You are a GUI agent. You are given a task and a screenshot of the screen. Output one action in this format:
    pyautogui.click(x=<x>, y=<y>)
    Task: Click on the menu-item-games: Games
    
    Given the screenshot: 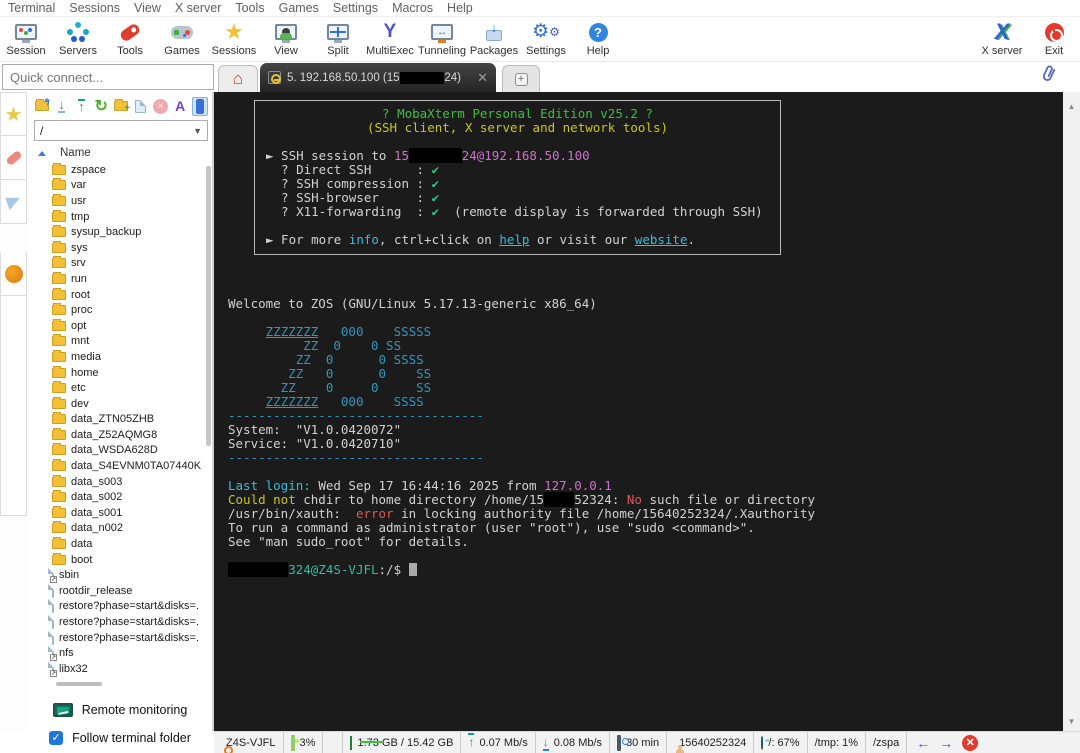 What is the action you would take?
    pyautogui.click(x=304, y=8)
    